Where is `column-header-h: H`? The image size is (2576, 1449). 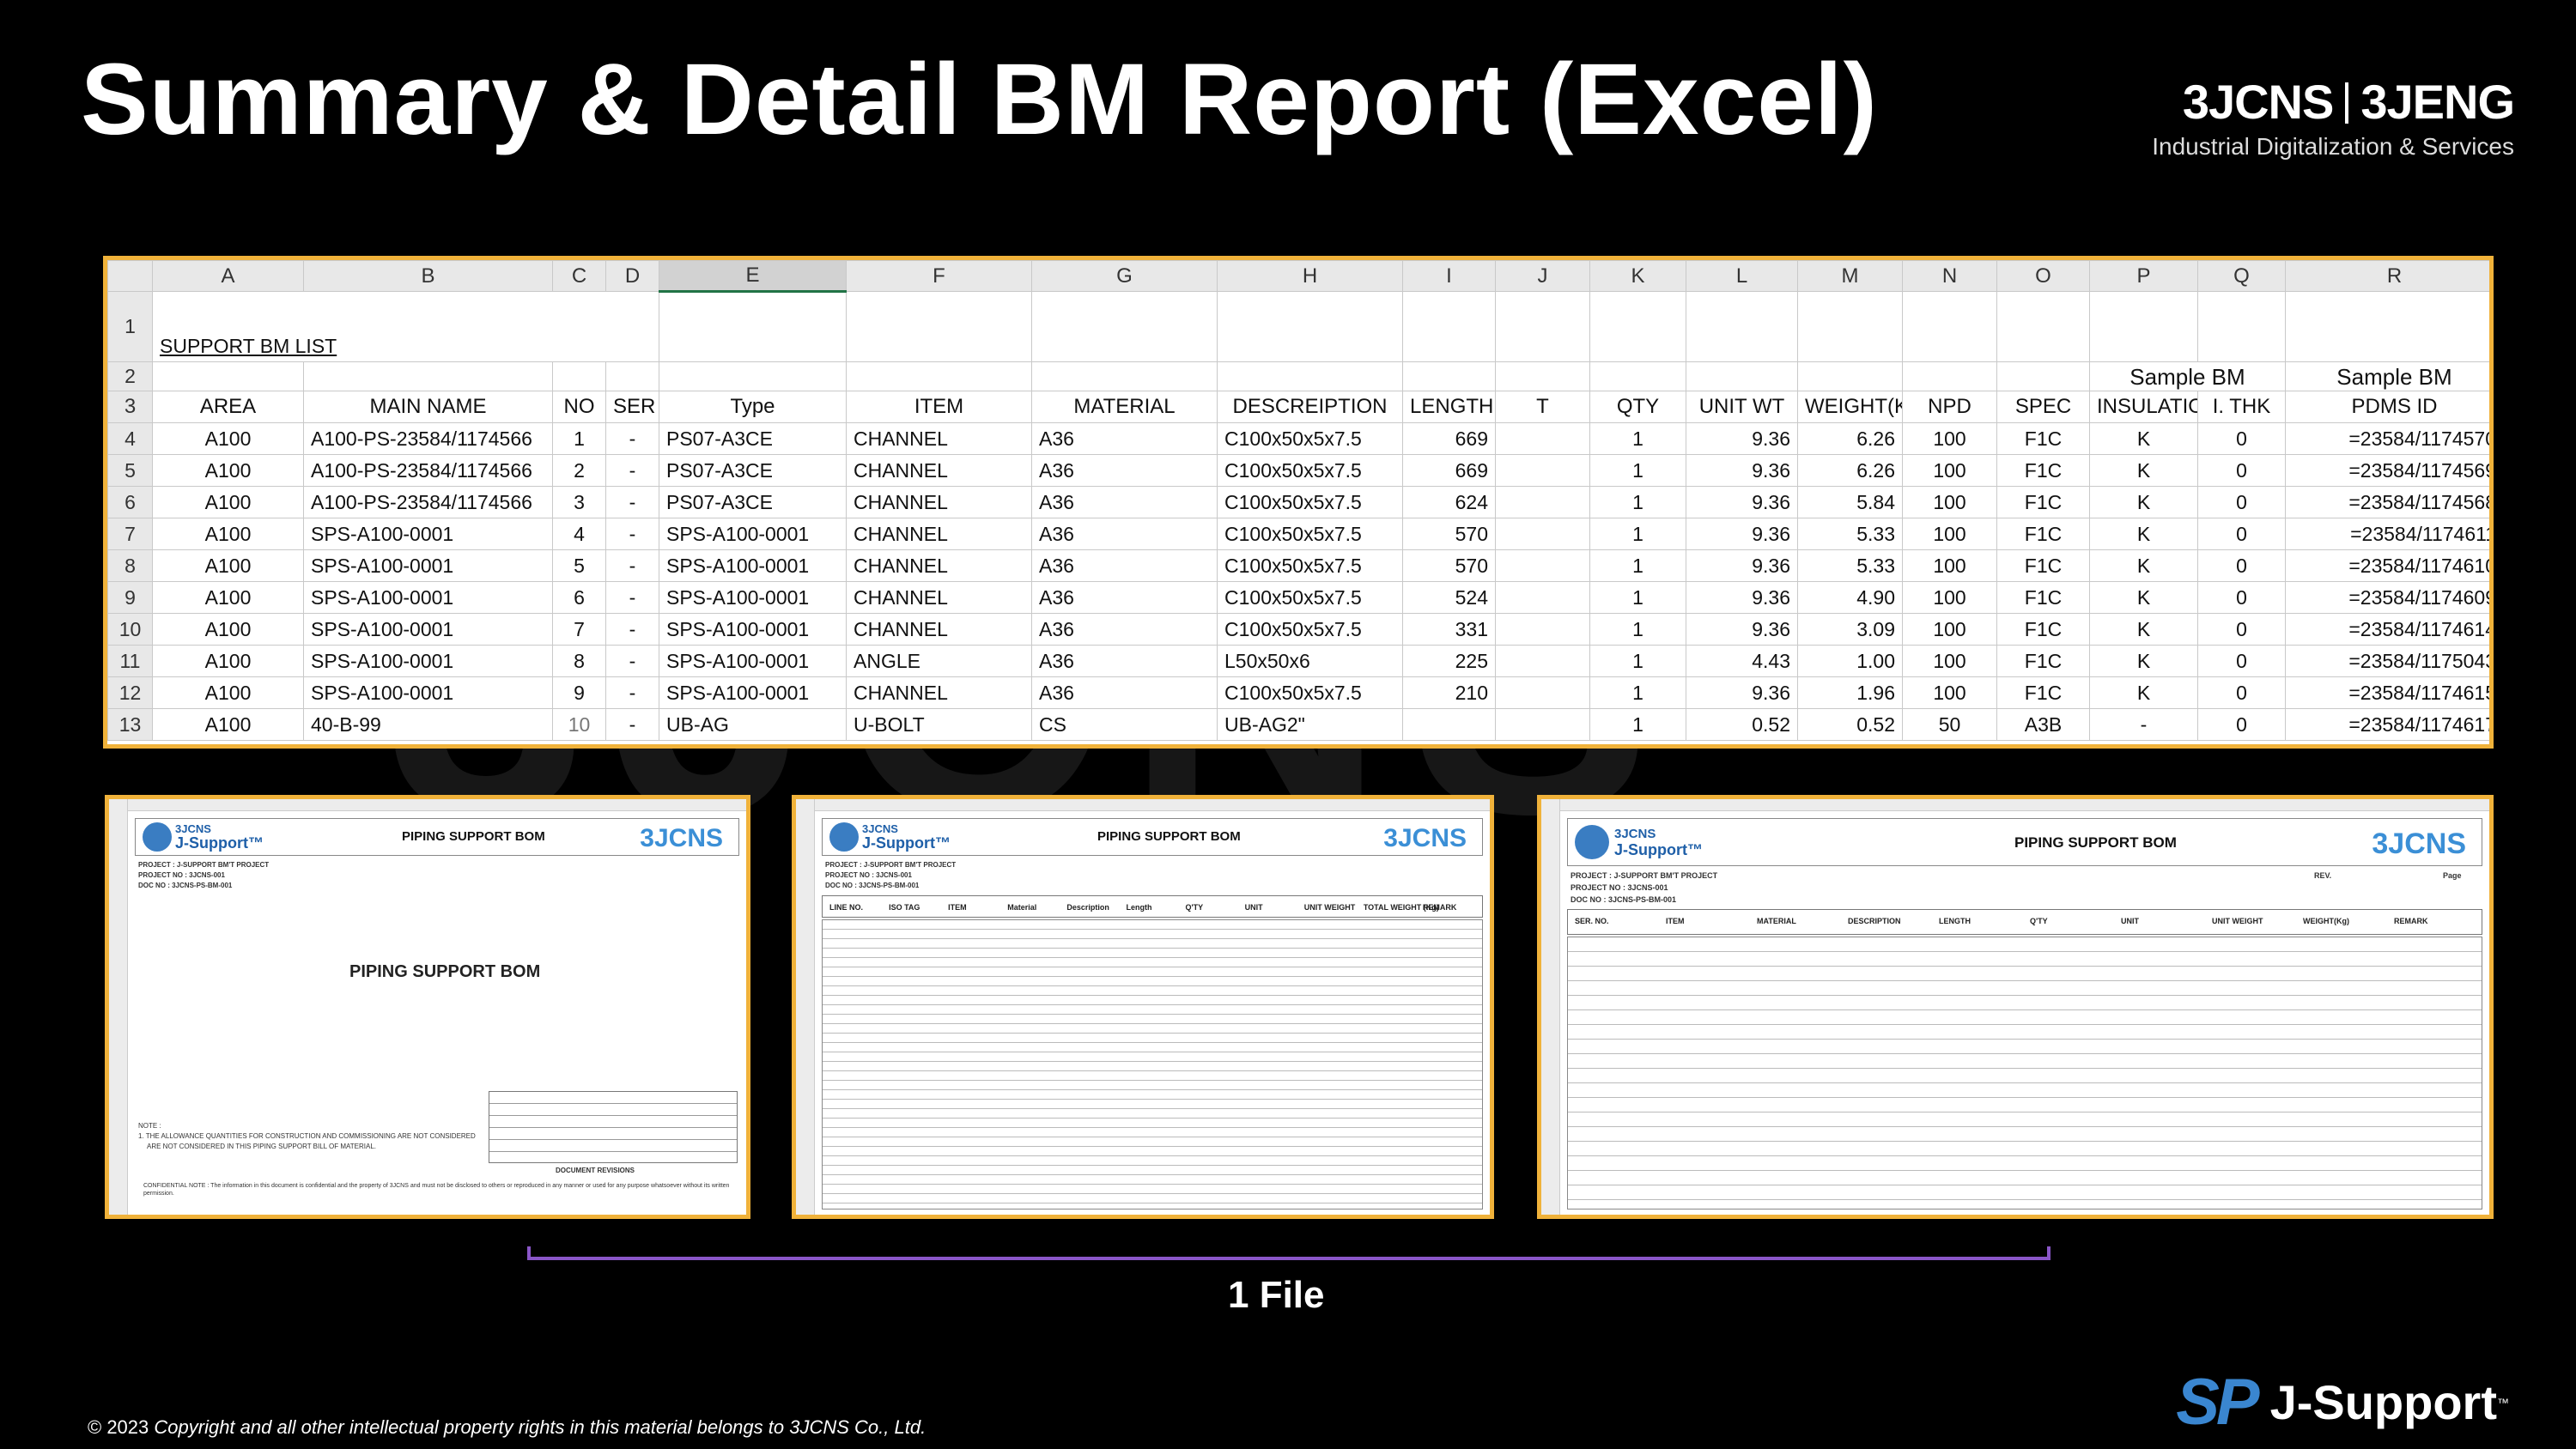
column-header-h: H is located at coordinates (1310, 276).